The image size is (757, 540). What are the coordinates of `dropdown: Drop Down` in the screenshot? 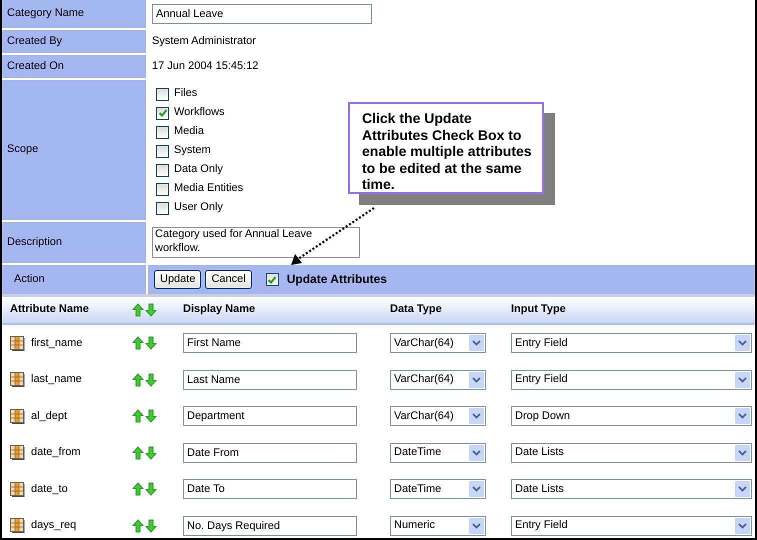 It's located at (631, 416).